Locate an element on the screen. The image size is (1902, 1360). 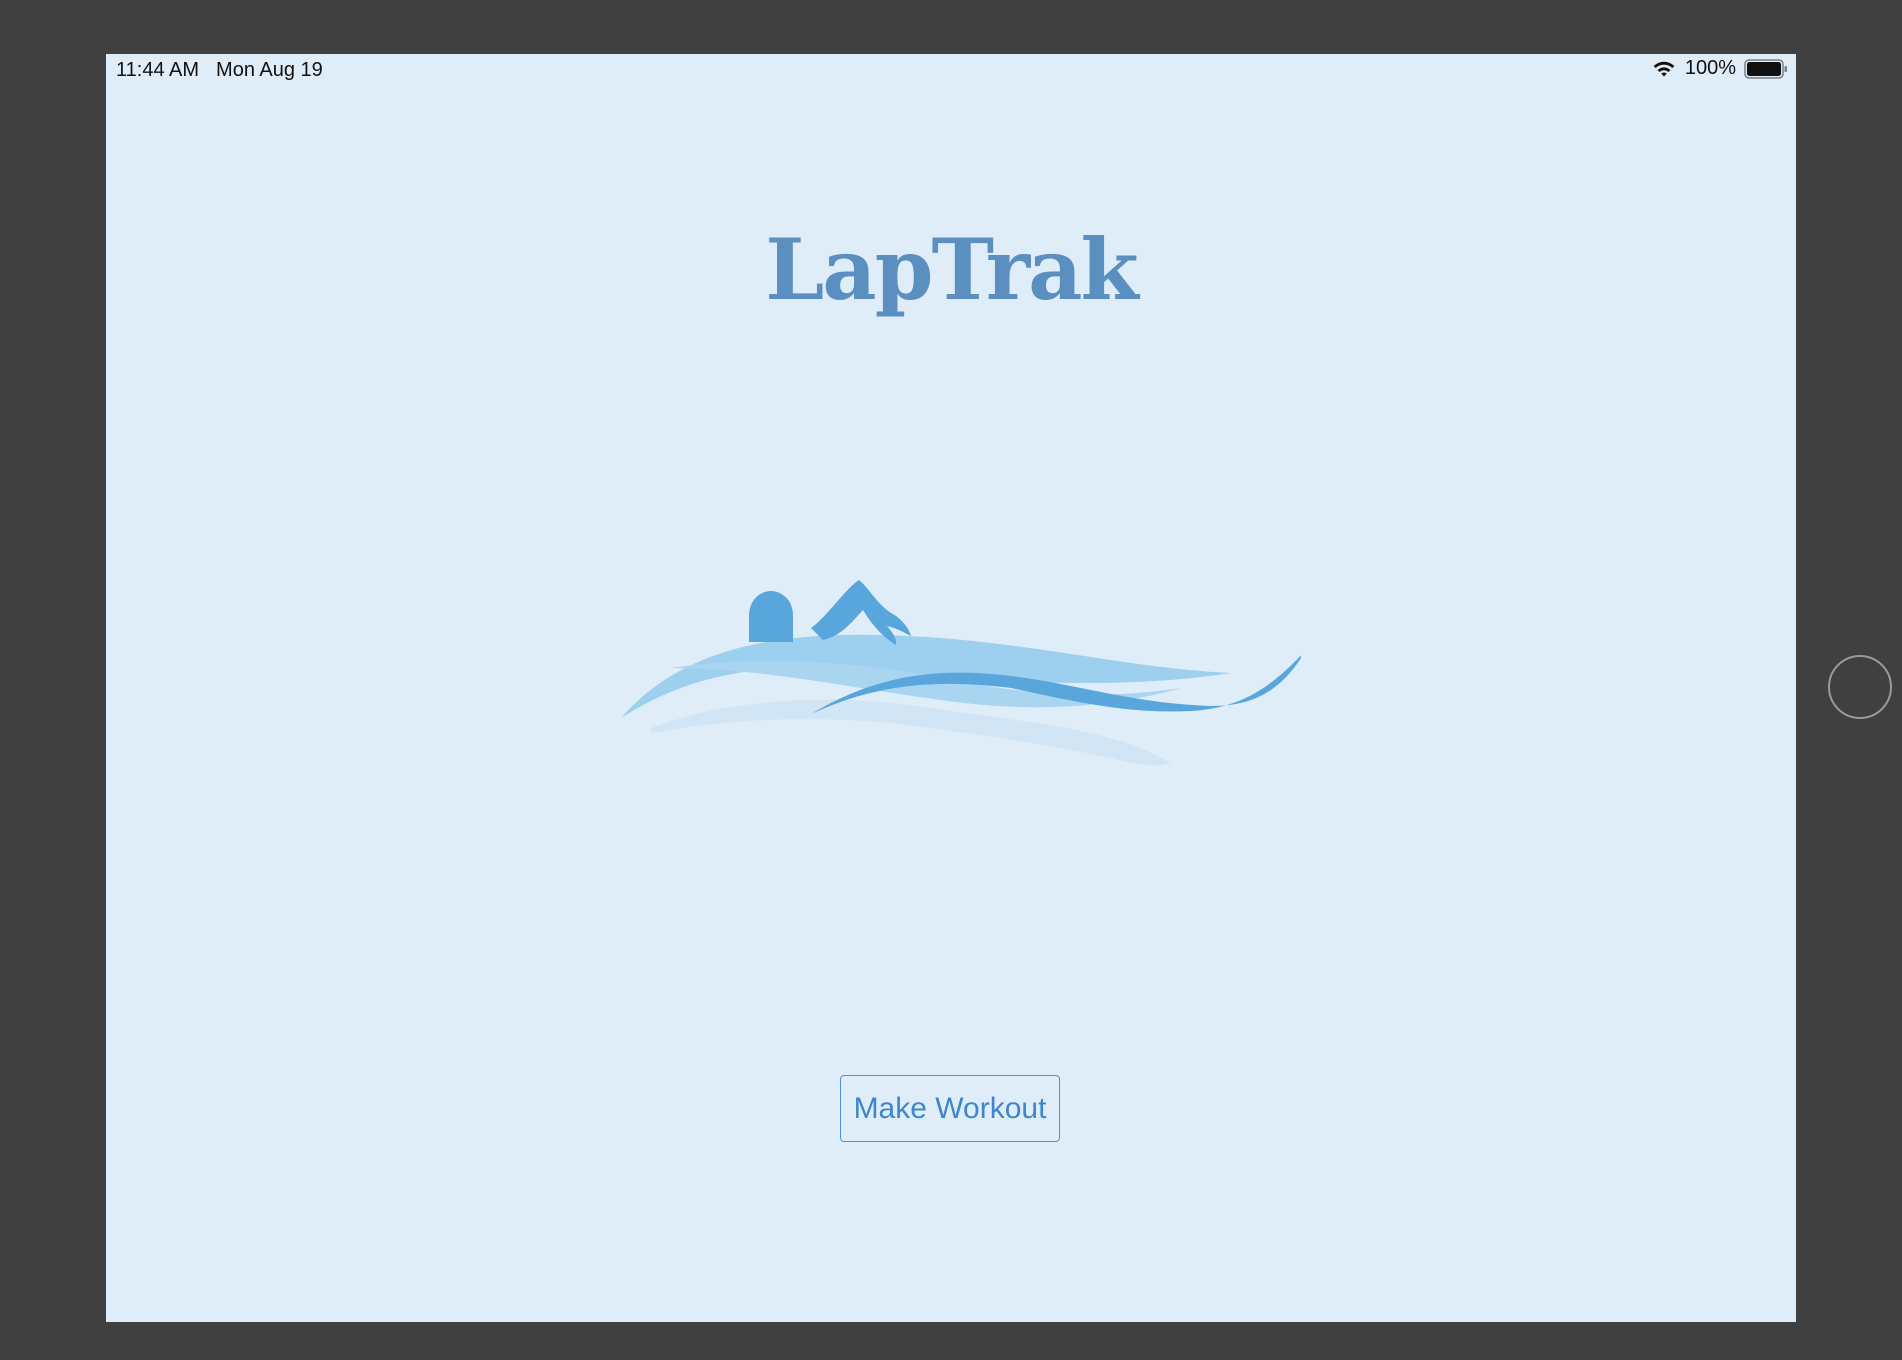
status-bar-left: 11:44 AM Mon Aug 19 is located at coordinates (219, 70).